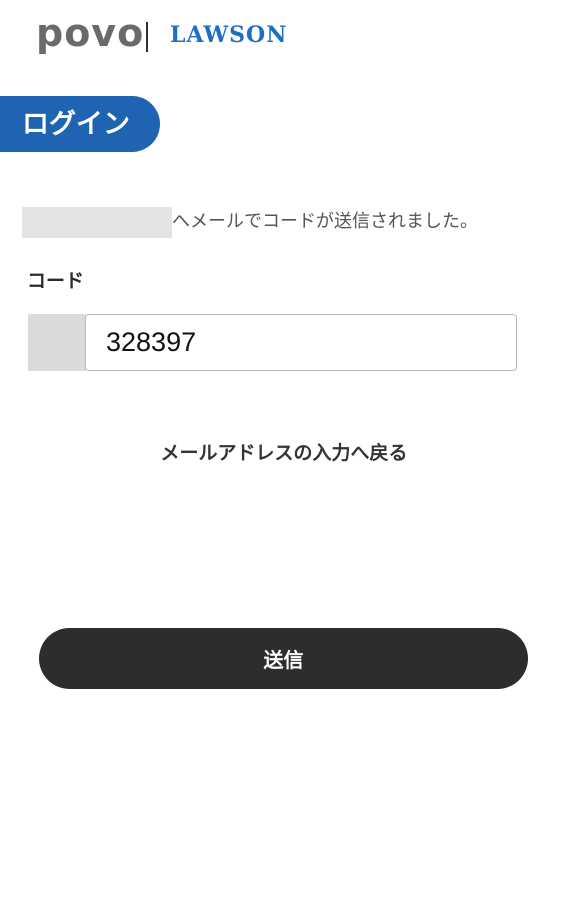  I want to click on code-field-prefix, so click(57, 342).